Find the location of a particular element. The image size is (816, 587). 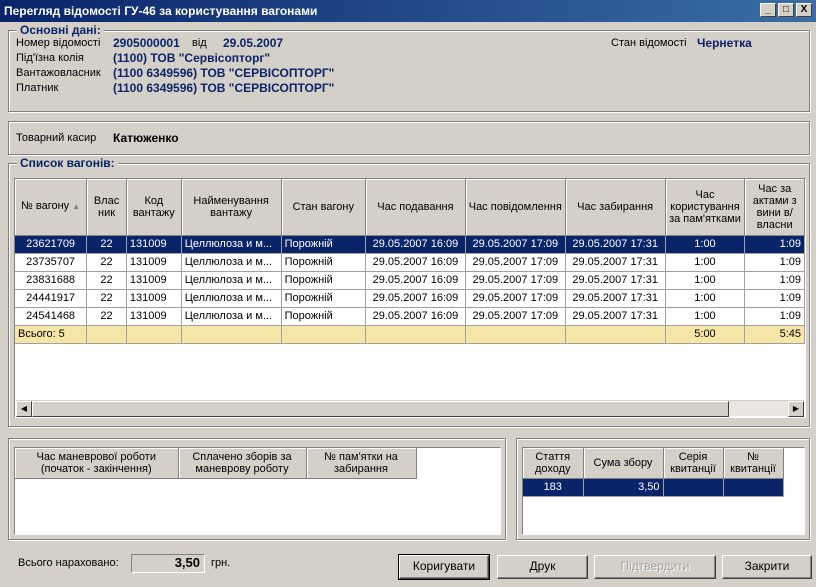

col-income-item: Стаття доходу is located at coordinates (553, 463).